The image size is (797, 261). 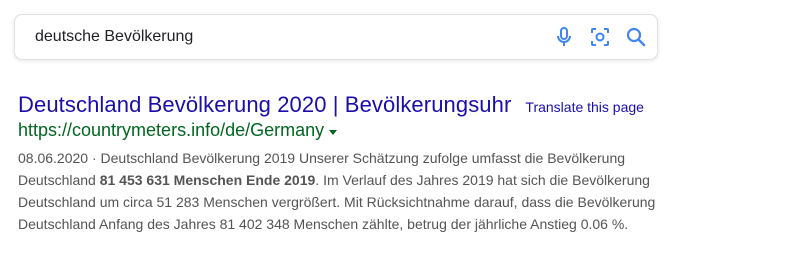 I want to click on lens-icon, so click(x=600, y=37).